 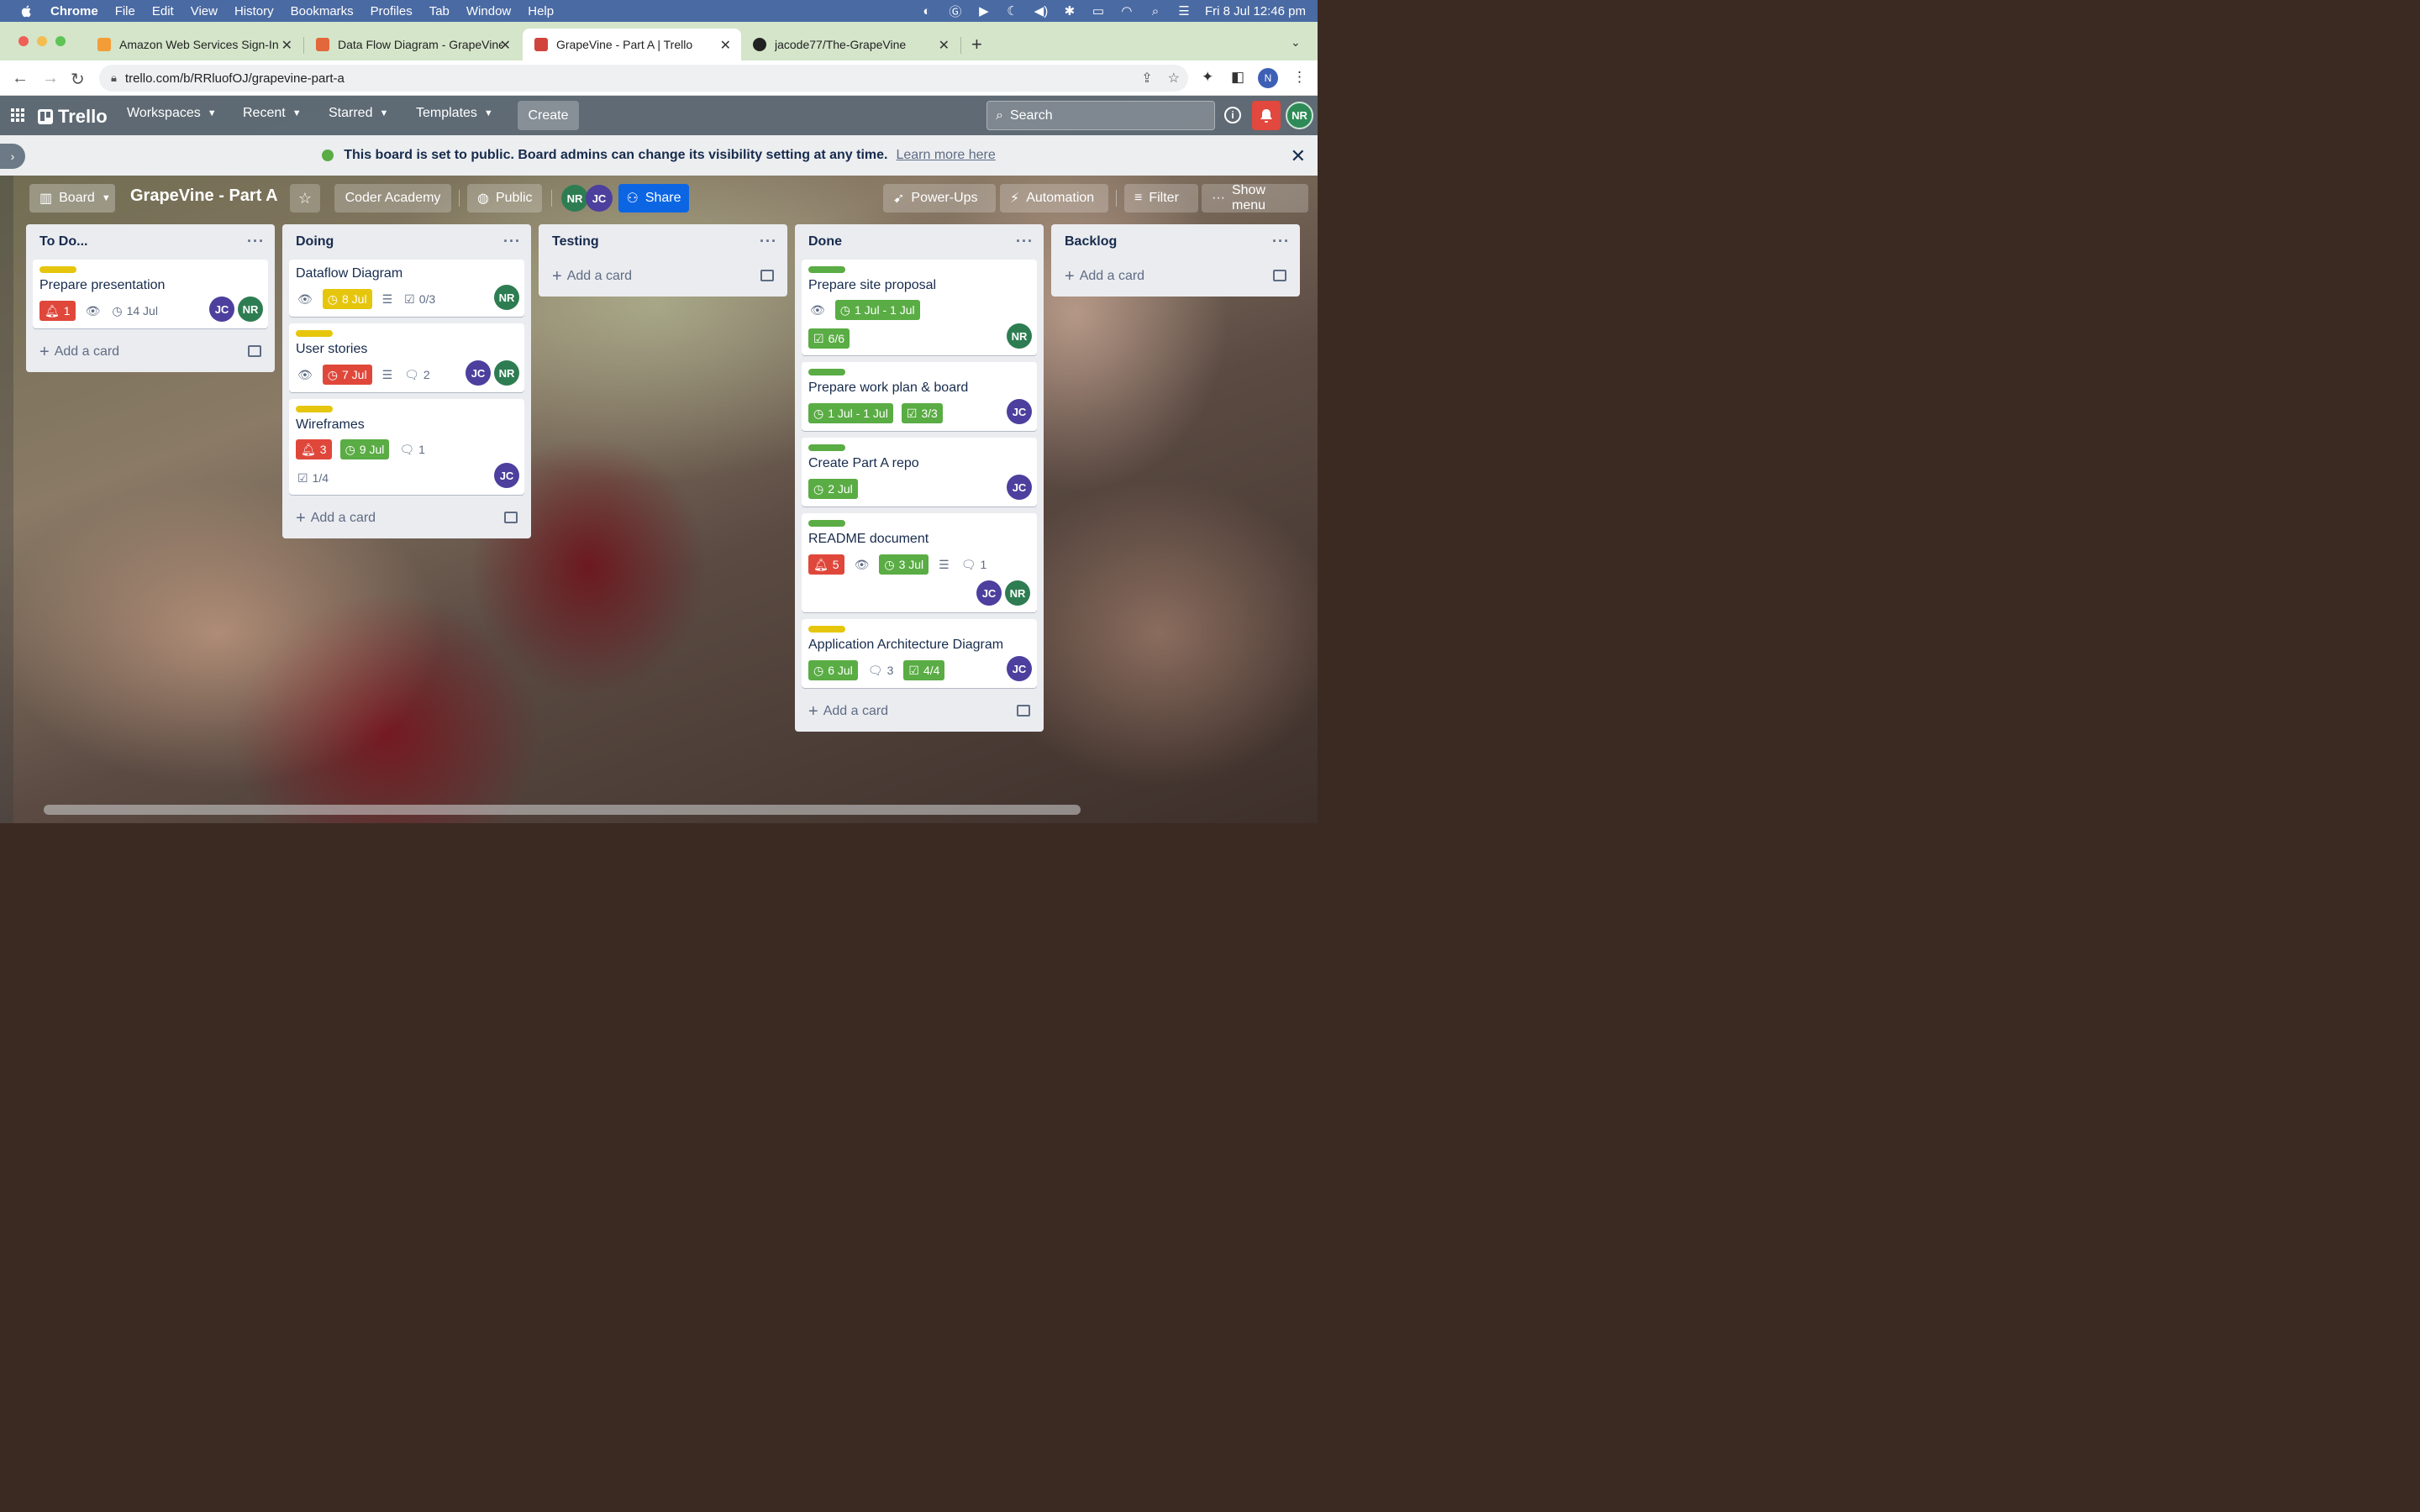 I want to click on card-badge: ◷ 6 Jul, so click(x=833, y=670).